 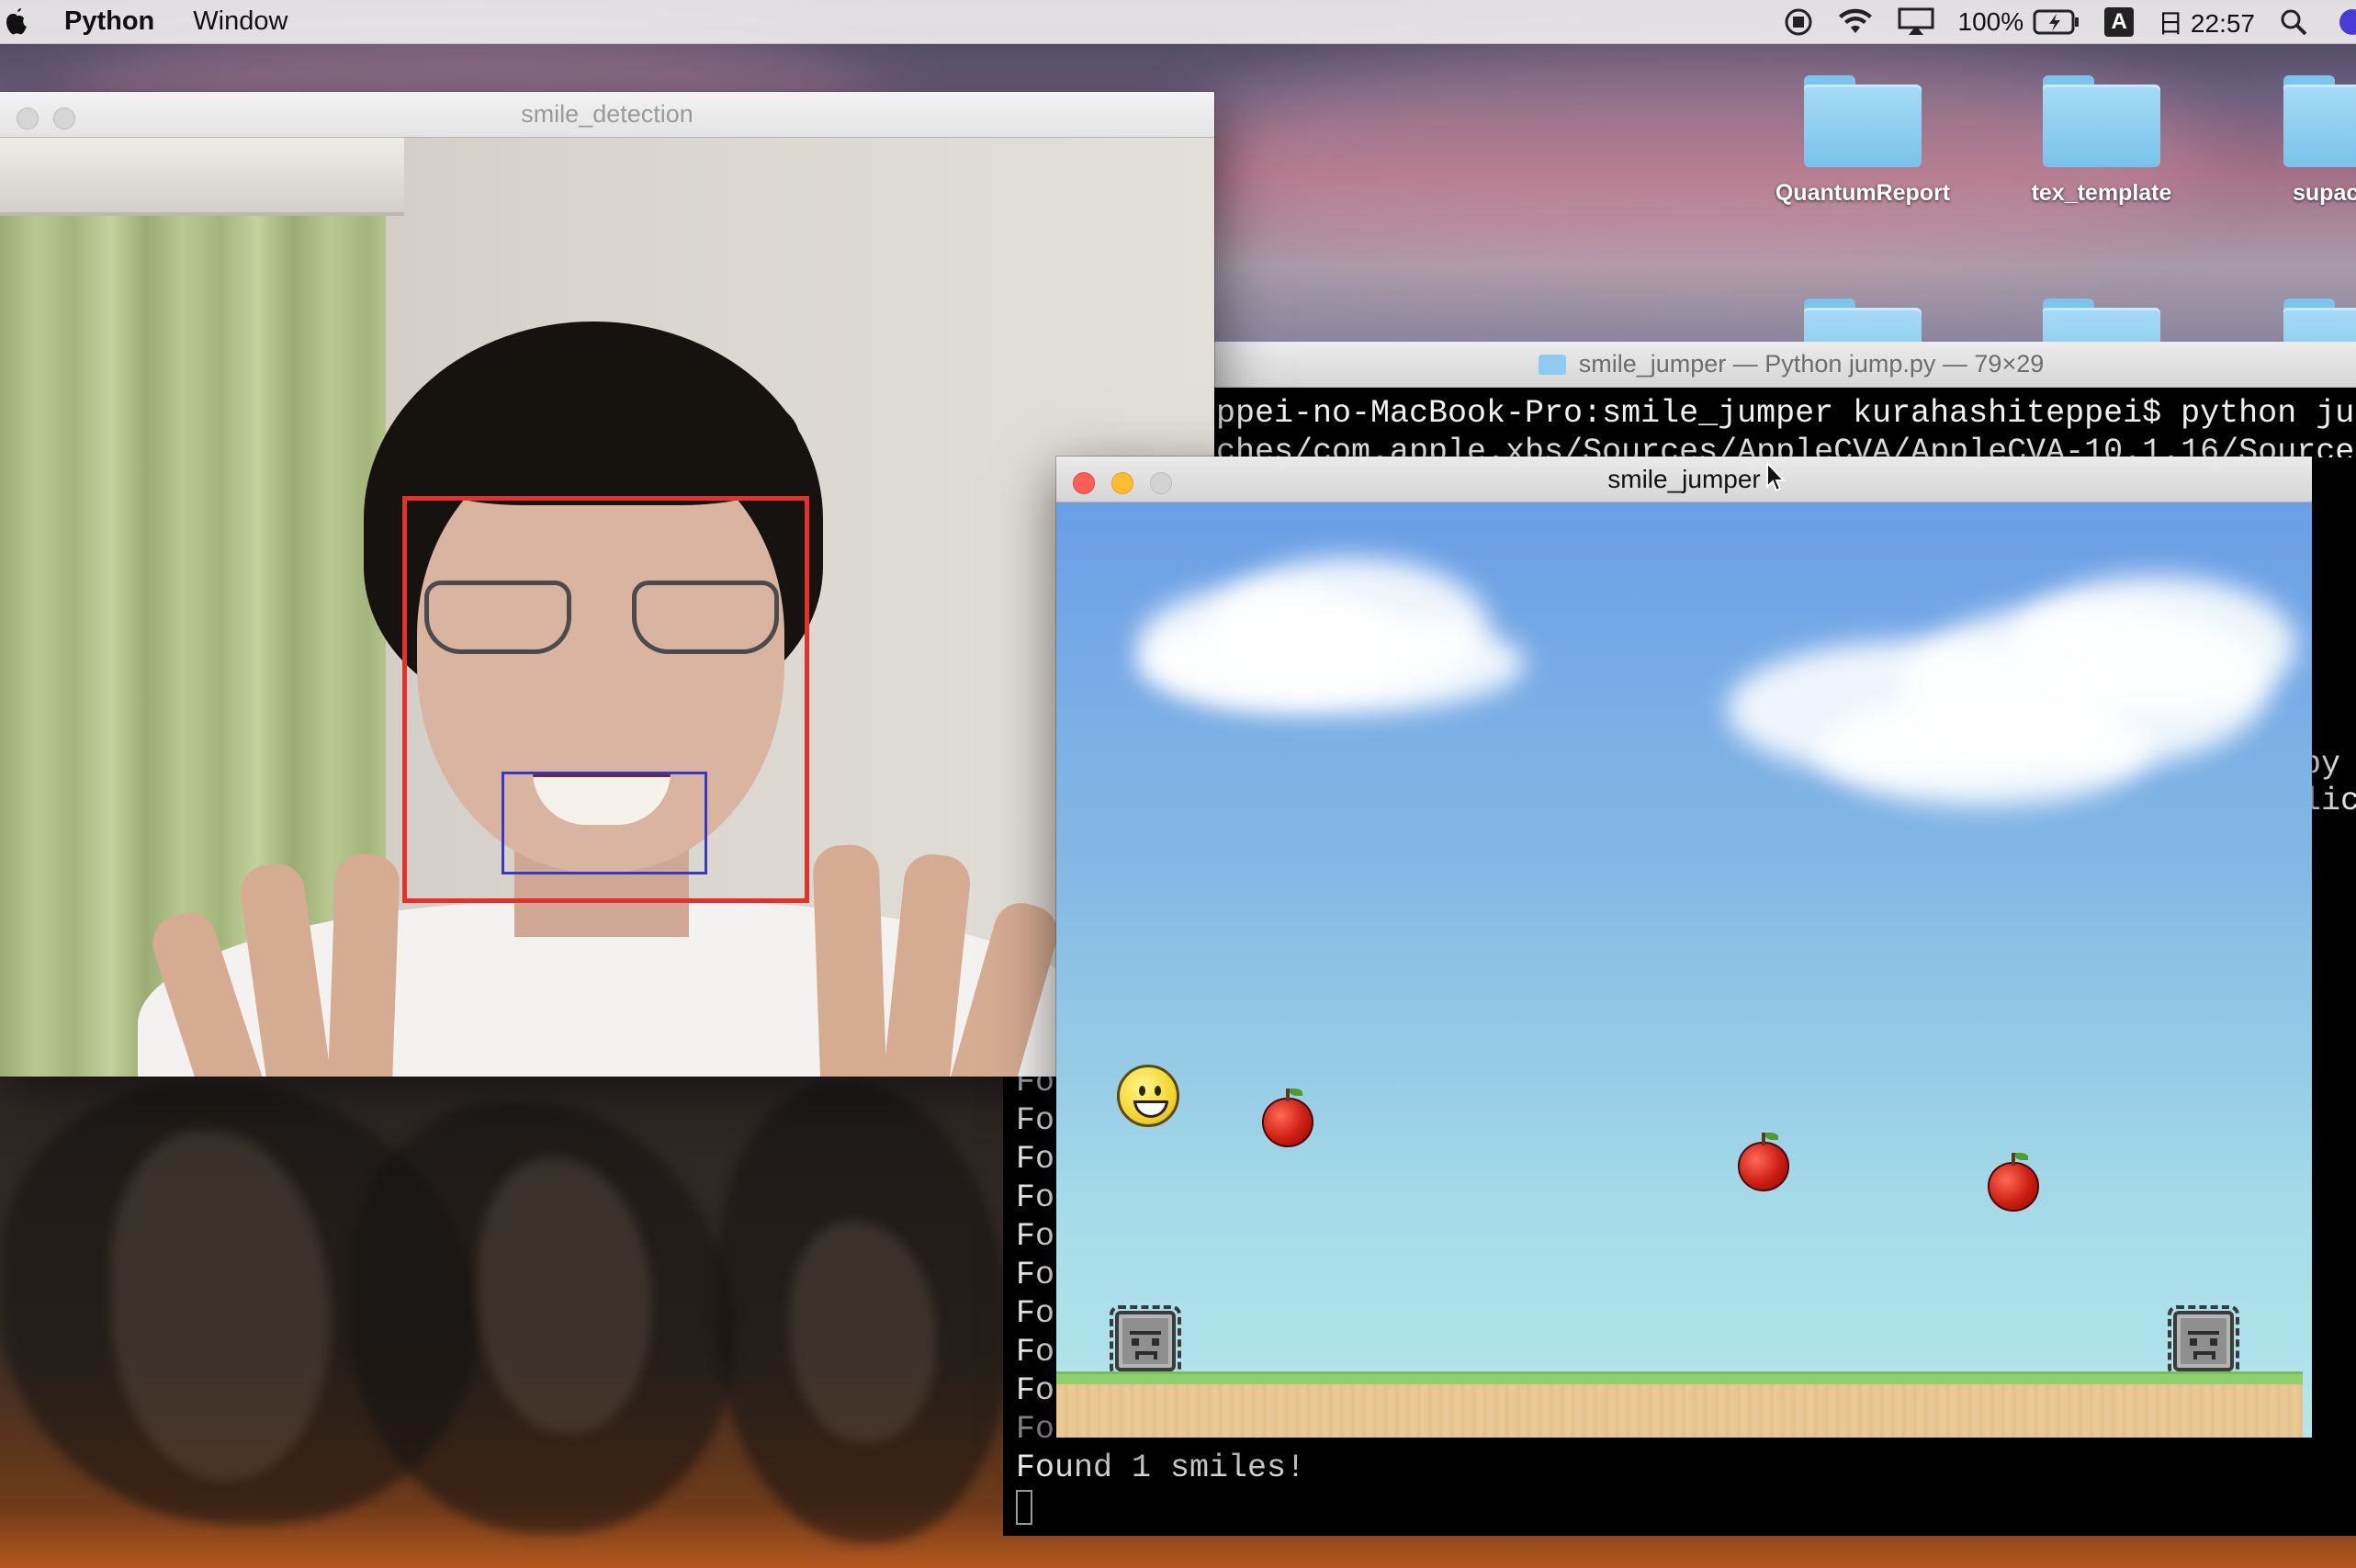 What do you see at coordinates (1990, 21) in the screenshot?
I see `battery-percent: 100%` at bounding box center [1990, 21].